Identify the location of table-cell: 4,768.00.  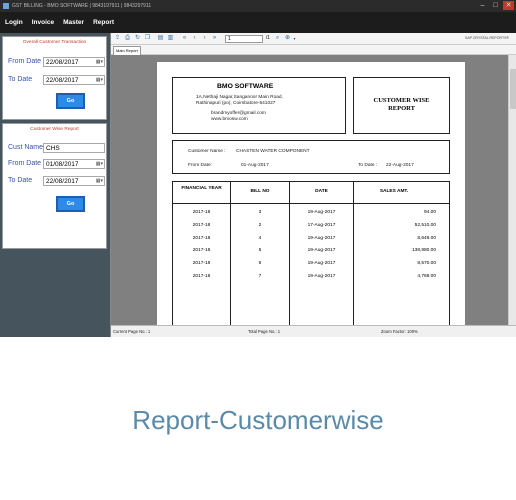
(426, 276).